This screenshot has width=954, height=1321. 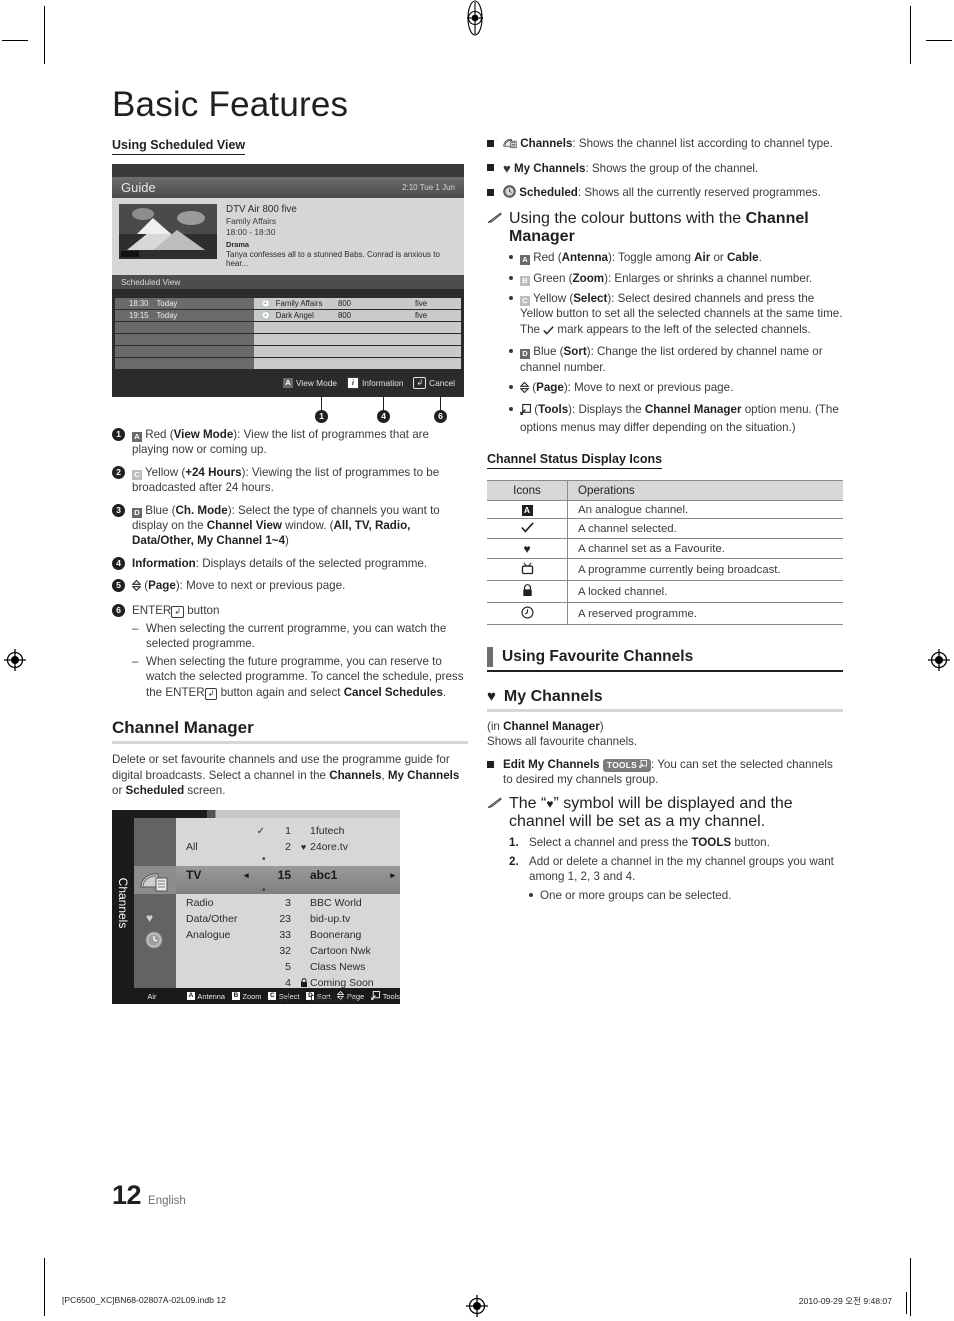 I want to click on left-arrow-icon: ◂, so click(x=246, y=875).